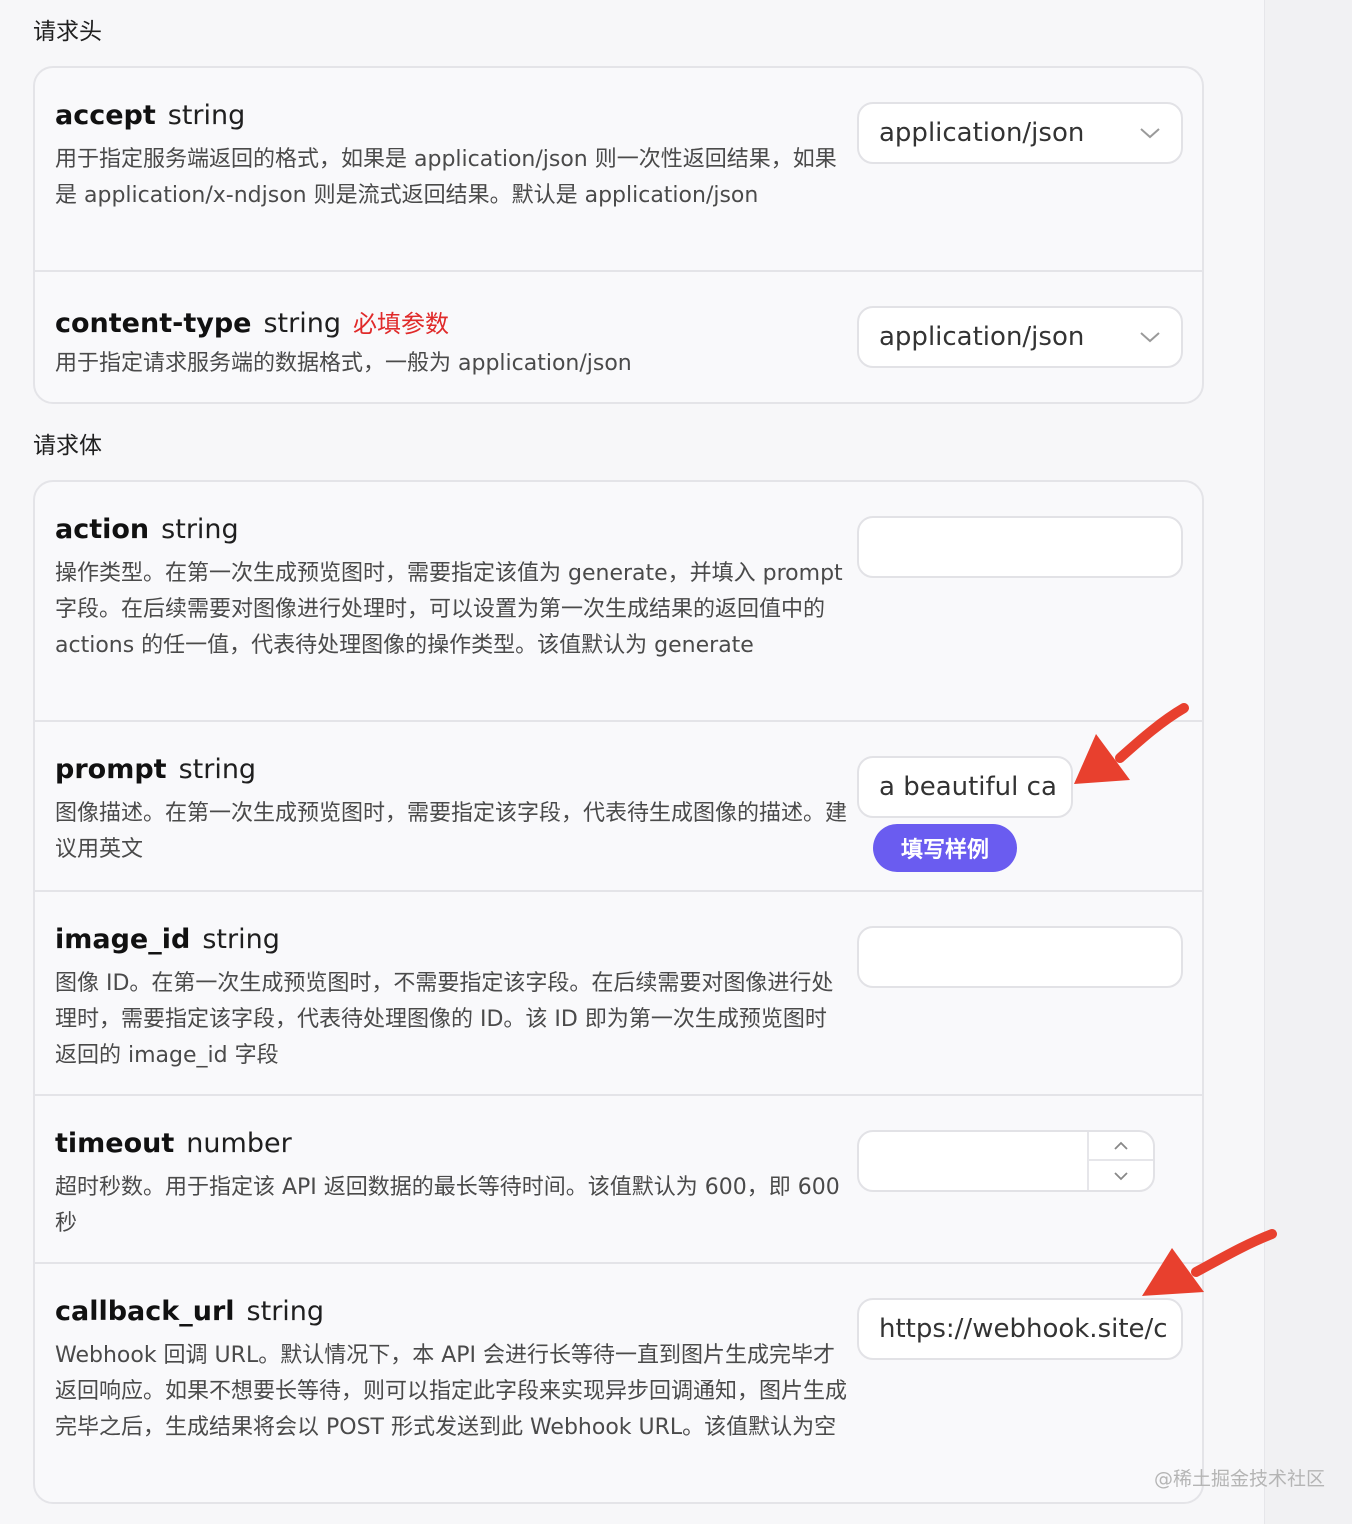  I want to click on decrement-button, so click(1121, 1175).